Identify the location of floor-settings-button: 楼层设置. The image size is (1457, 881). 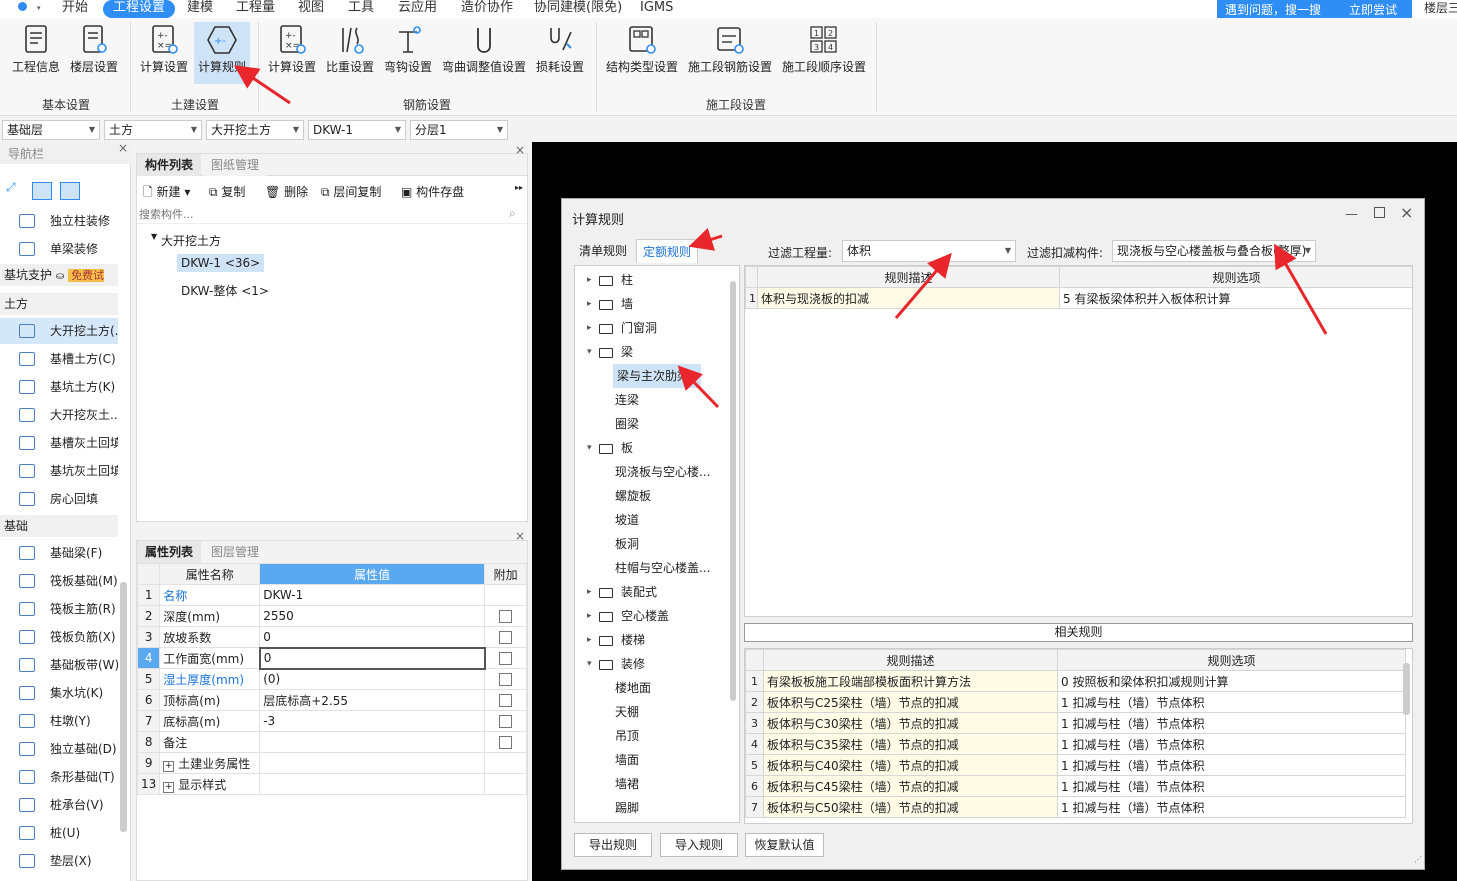
(94, 53).